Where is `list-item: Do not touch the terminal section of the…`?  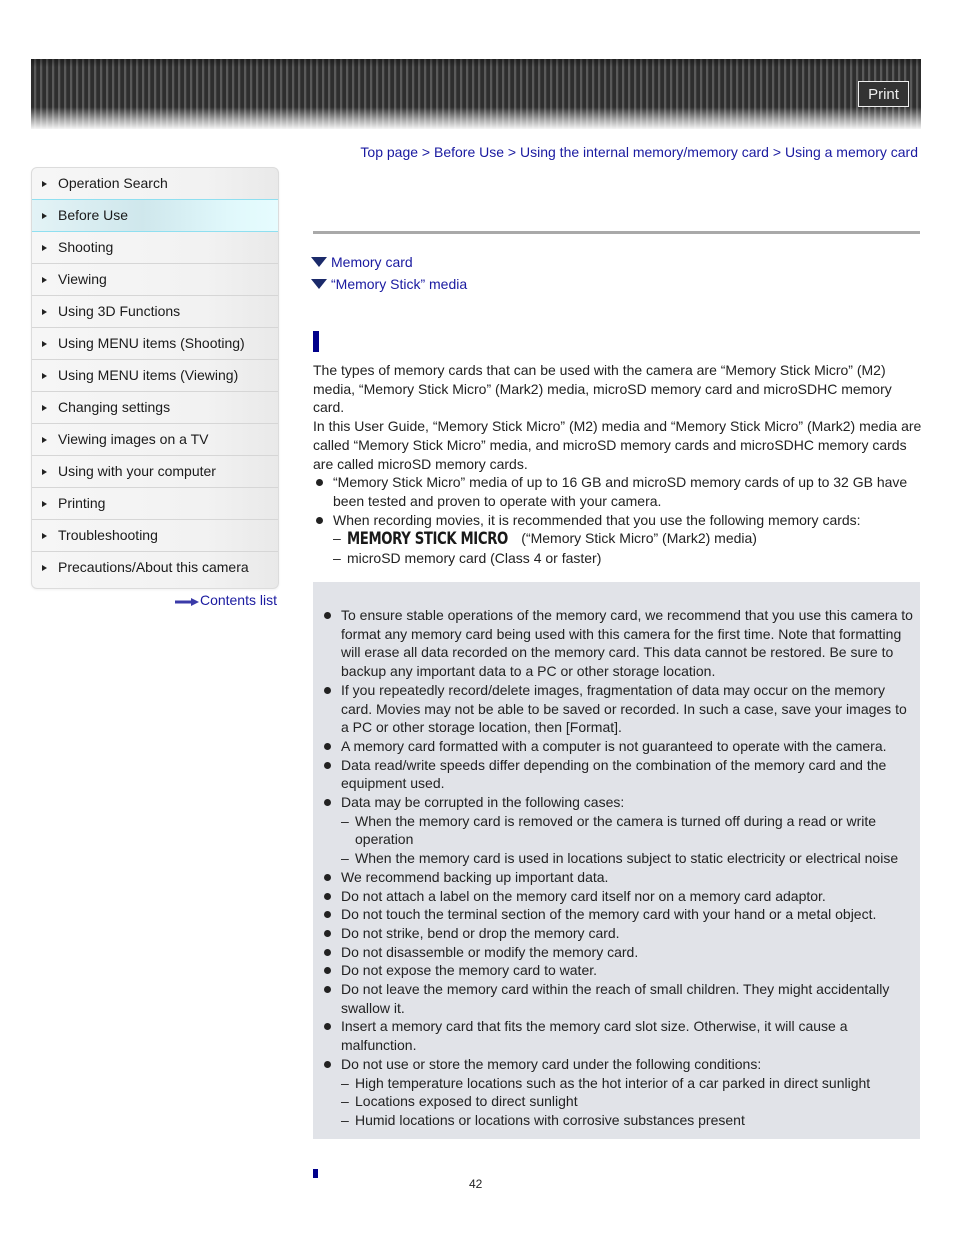
list-item: Do not touch the terminal section of the… is located at coordinates (618, 914).